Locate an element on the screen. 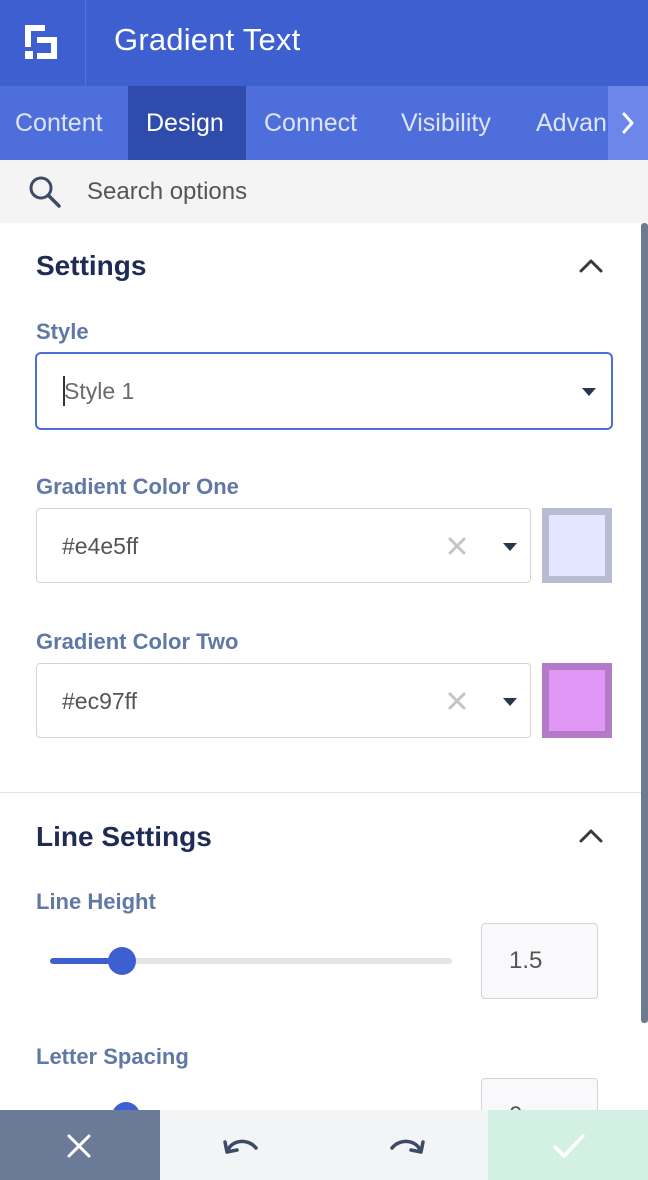  line-settings-section-title: Line Settings is located at coordinates (124, 836).